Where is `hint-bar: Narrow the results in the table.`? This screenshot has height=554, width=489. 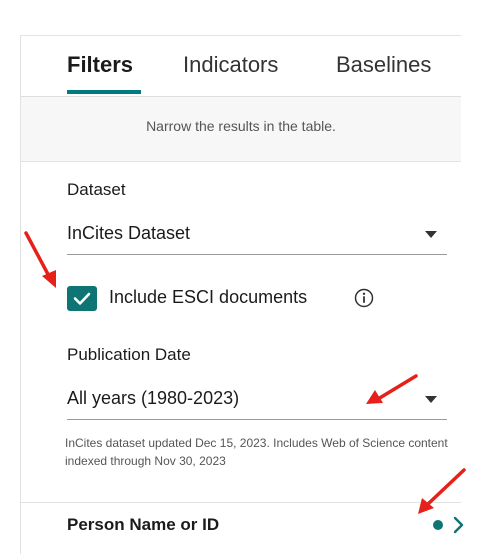 hint-bar: Narrow the results in the table. is located at coordinates (241, 129).